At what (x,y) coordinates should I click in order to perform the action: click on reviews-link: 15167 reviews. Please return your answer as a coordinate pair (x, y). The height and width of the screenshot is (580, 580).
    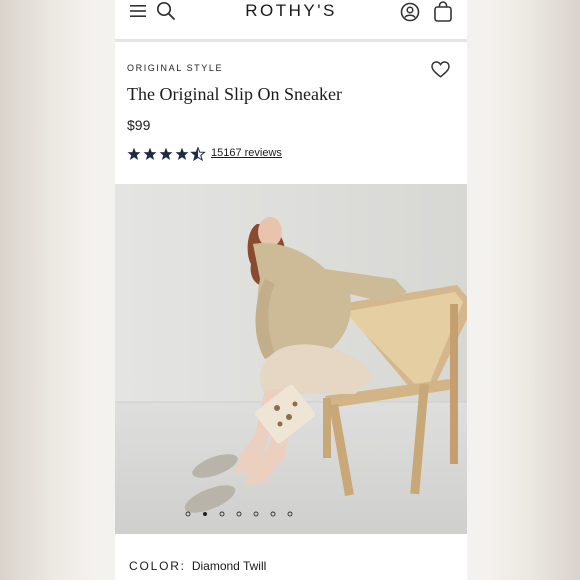
    Looking at the image, I should click on (246, 153).